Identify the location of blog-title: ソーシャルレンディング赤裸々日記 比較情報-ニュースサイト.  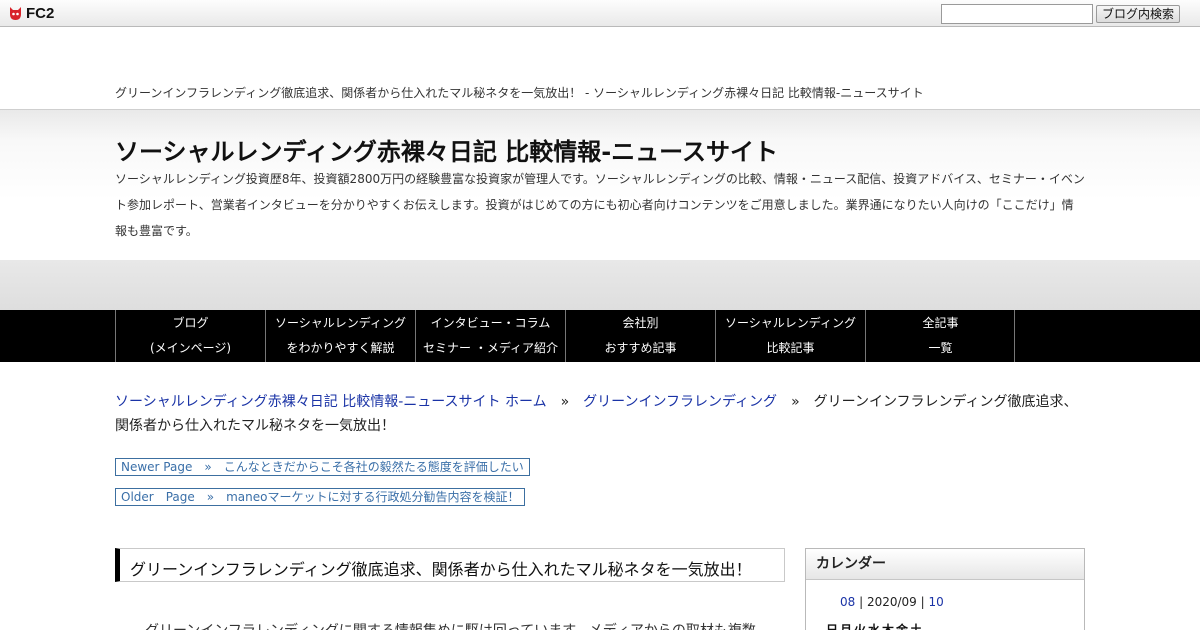
(446, 149).